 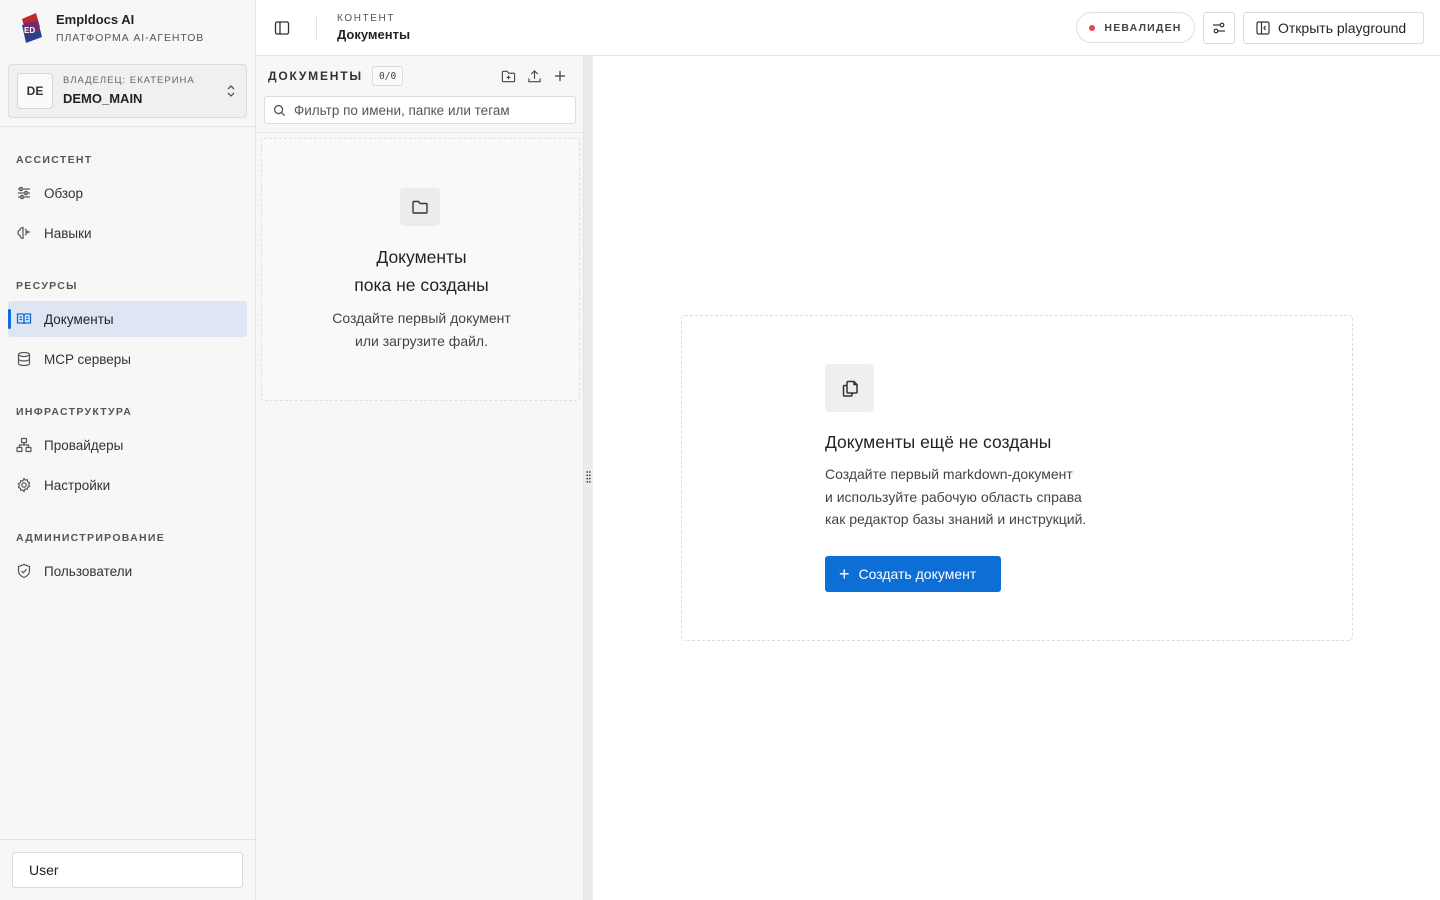 I want to click on sidebar-footer-divider, so click(x=127, y=839).